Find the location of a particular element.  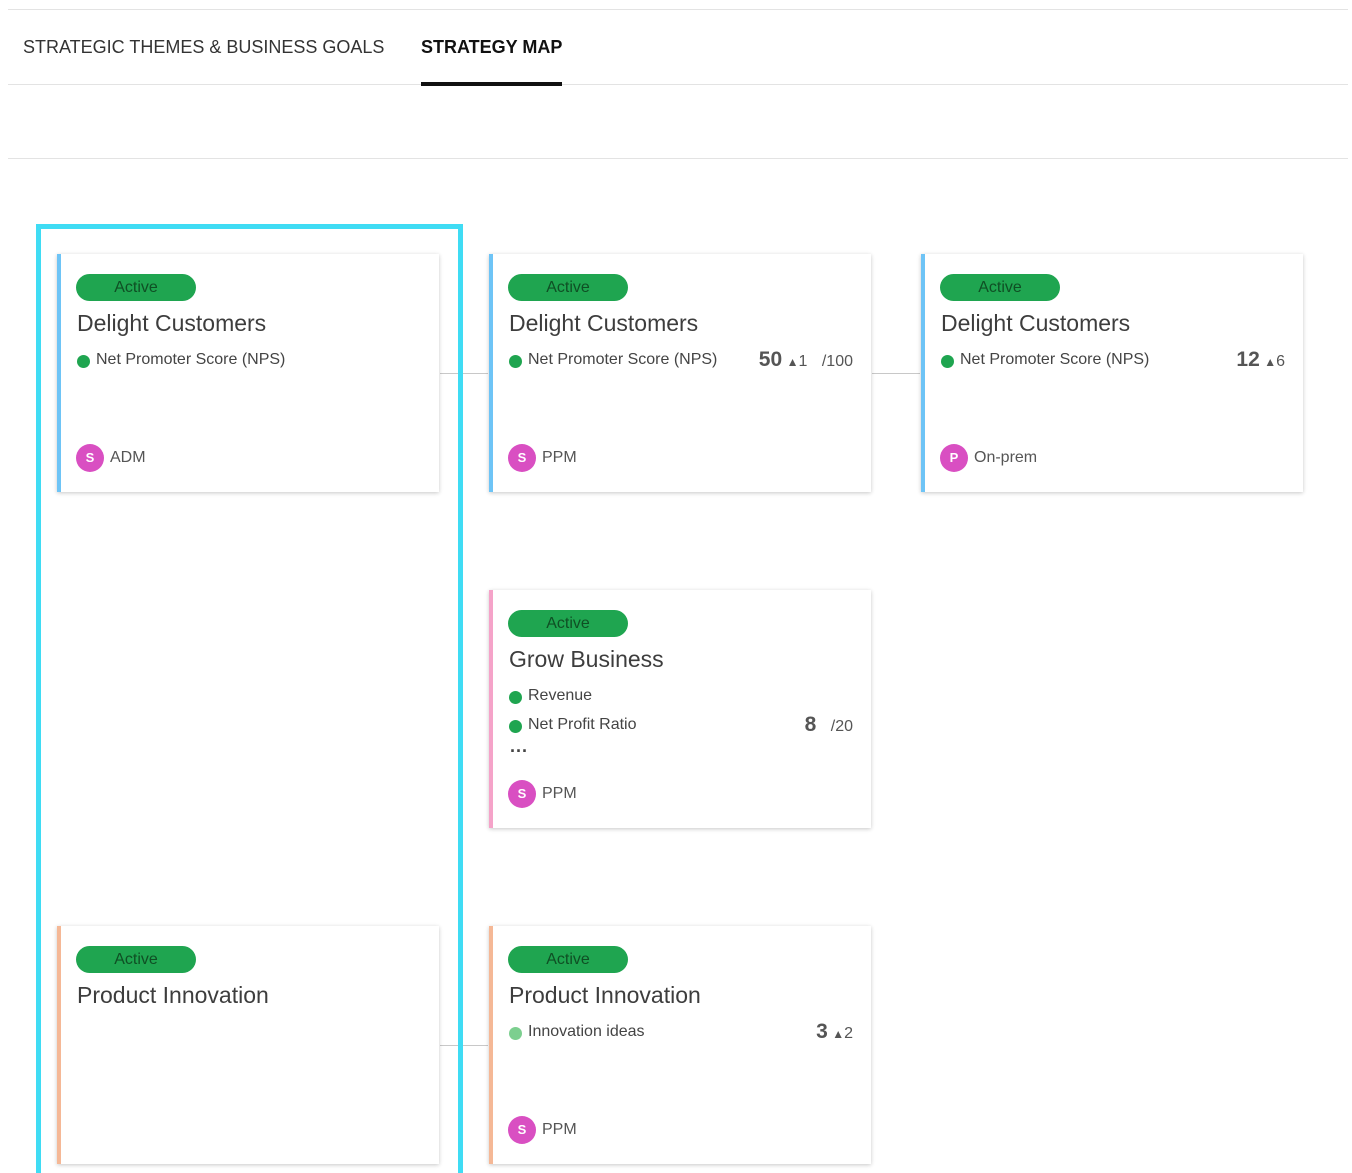

kpi-value: 3 ▲2 is located at coordinates (834, 1032).